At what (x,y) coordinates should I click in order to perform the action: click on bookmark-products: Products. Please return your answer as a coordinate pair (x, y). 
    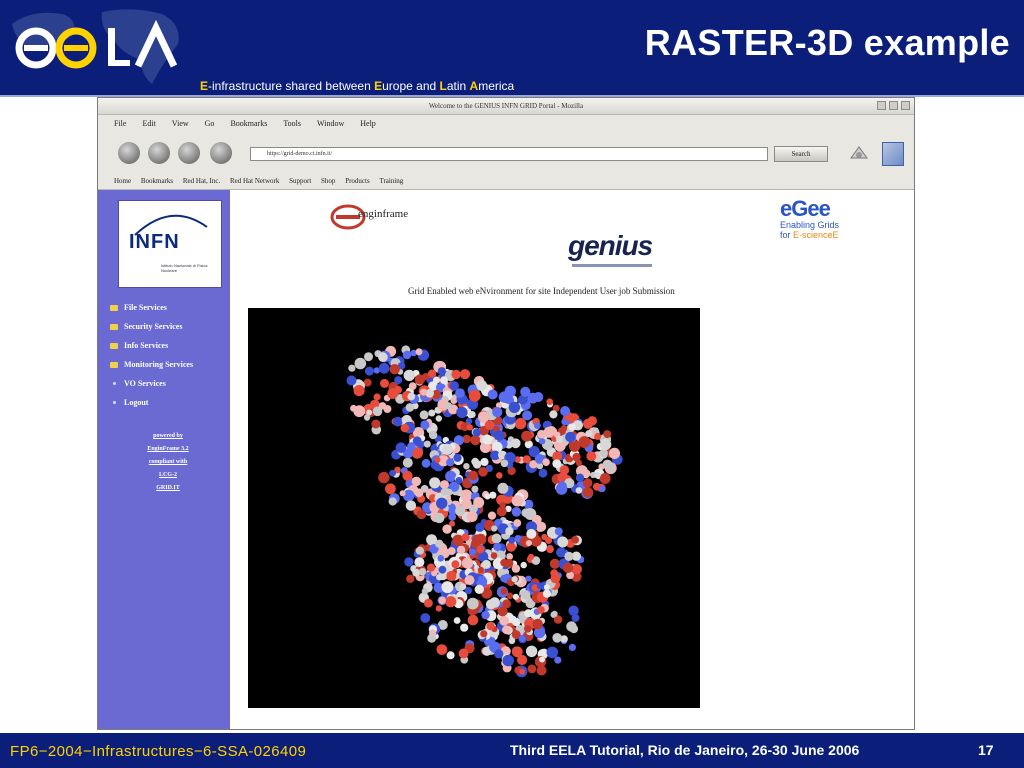
    Looking at the image, I should click on (357, 181).